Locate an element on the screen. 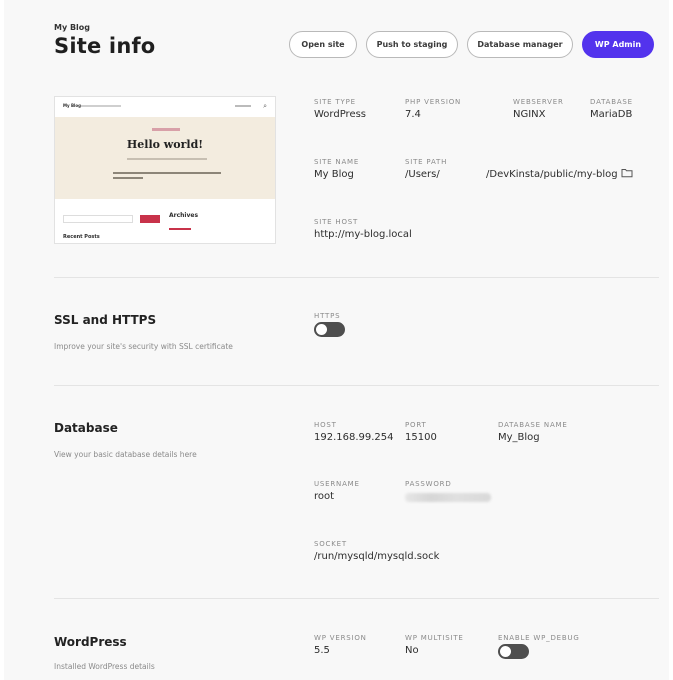 The image size is (673, 680). site-path-value-end: /DevKinsta/public/my-blog is located at coordinates (552, 174).